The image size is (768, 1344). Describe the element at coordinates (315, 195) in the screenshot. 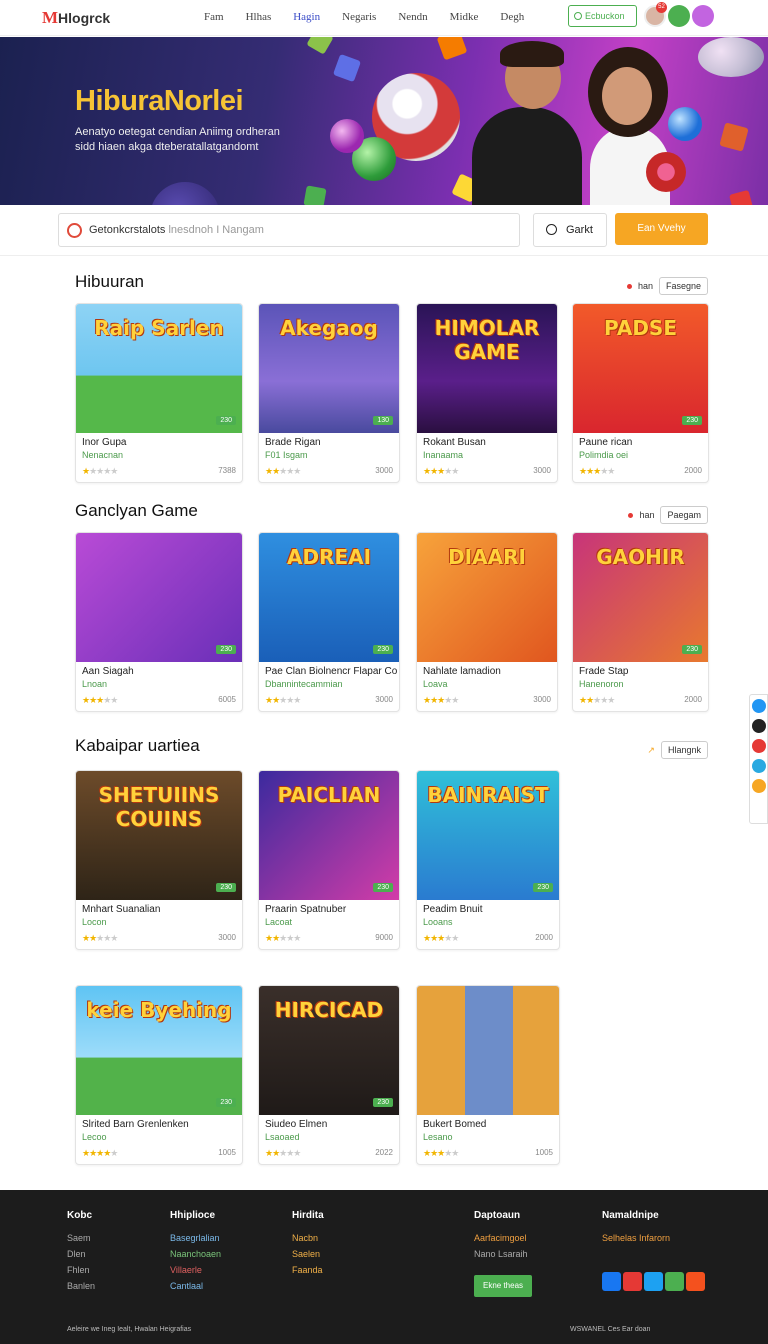

I see `decorative-cube` at that location.